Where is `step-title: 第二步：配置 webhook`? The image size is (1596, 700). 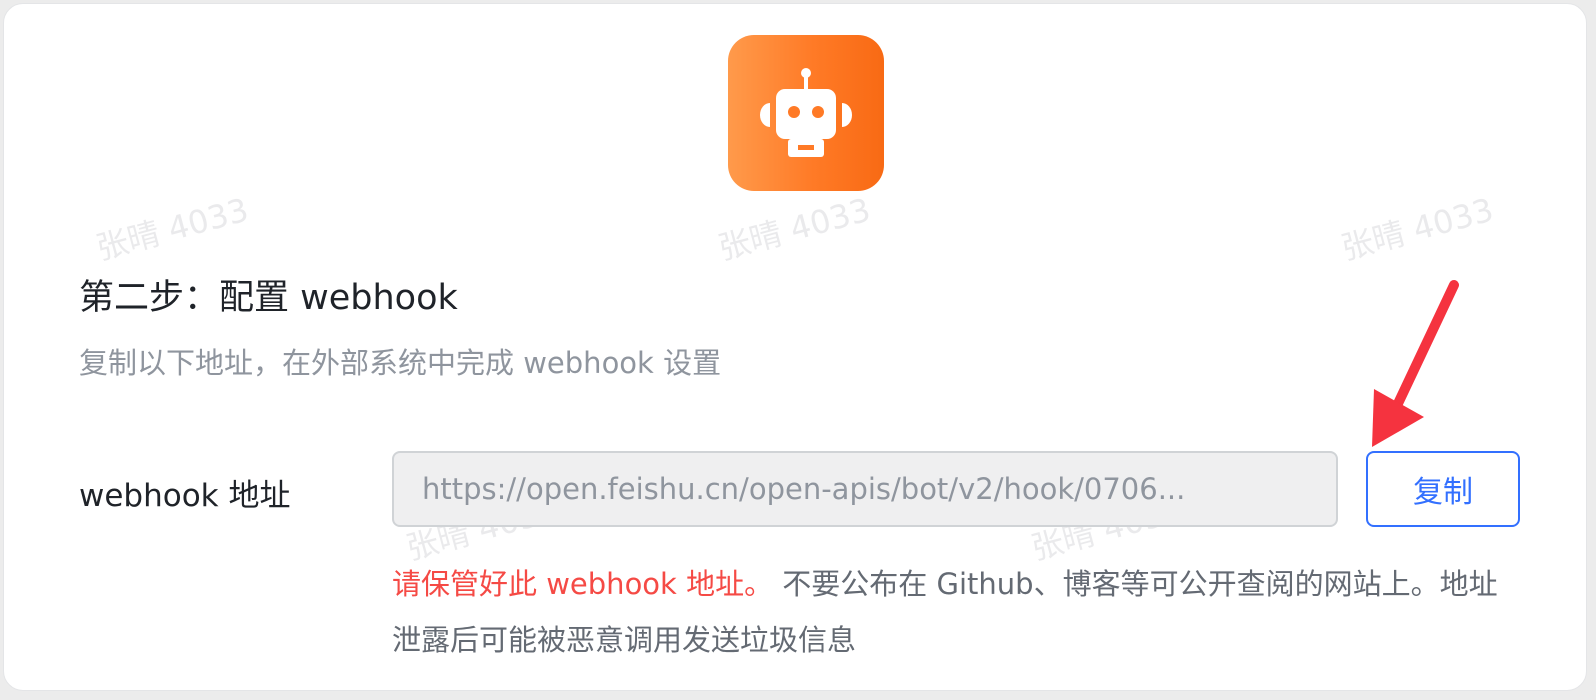 step-title: 第二步：配置 webhook is located at coordinates (268, 298).